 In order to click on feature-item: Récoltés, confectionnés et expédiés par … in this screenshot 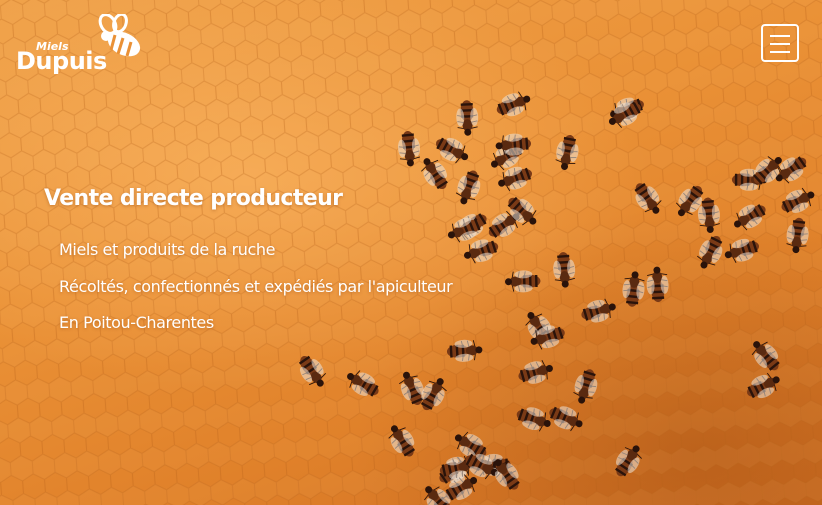, I will do `click(256, 286)`.